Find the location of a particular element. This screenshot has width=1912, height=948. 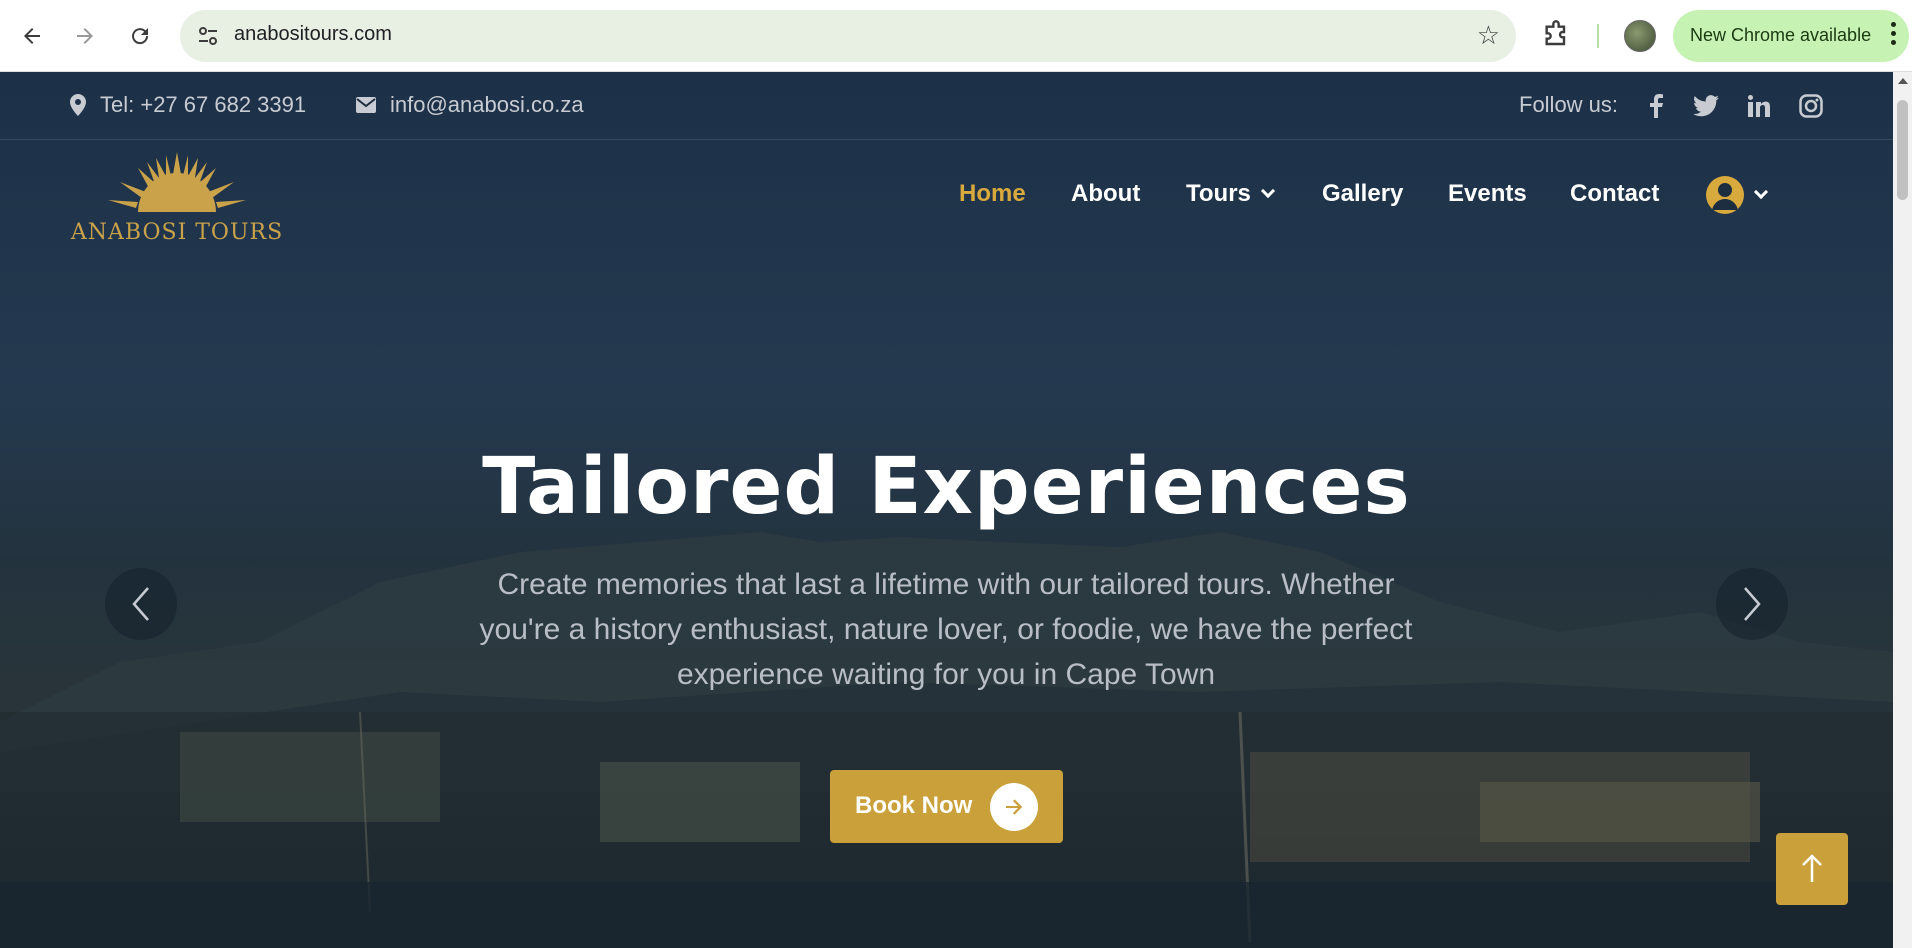

nav-about: About is located at coordinates (1105, 194).